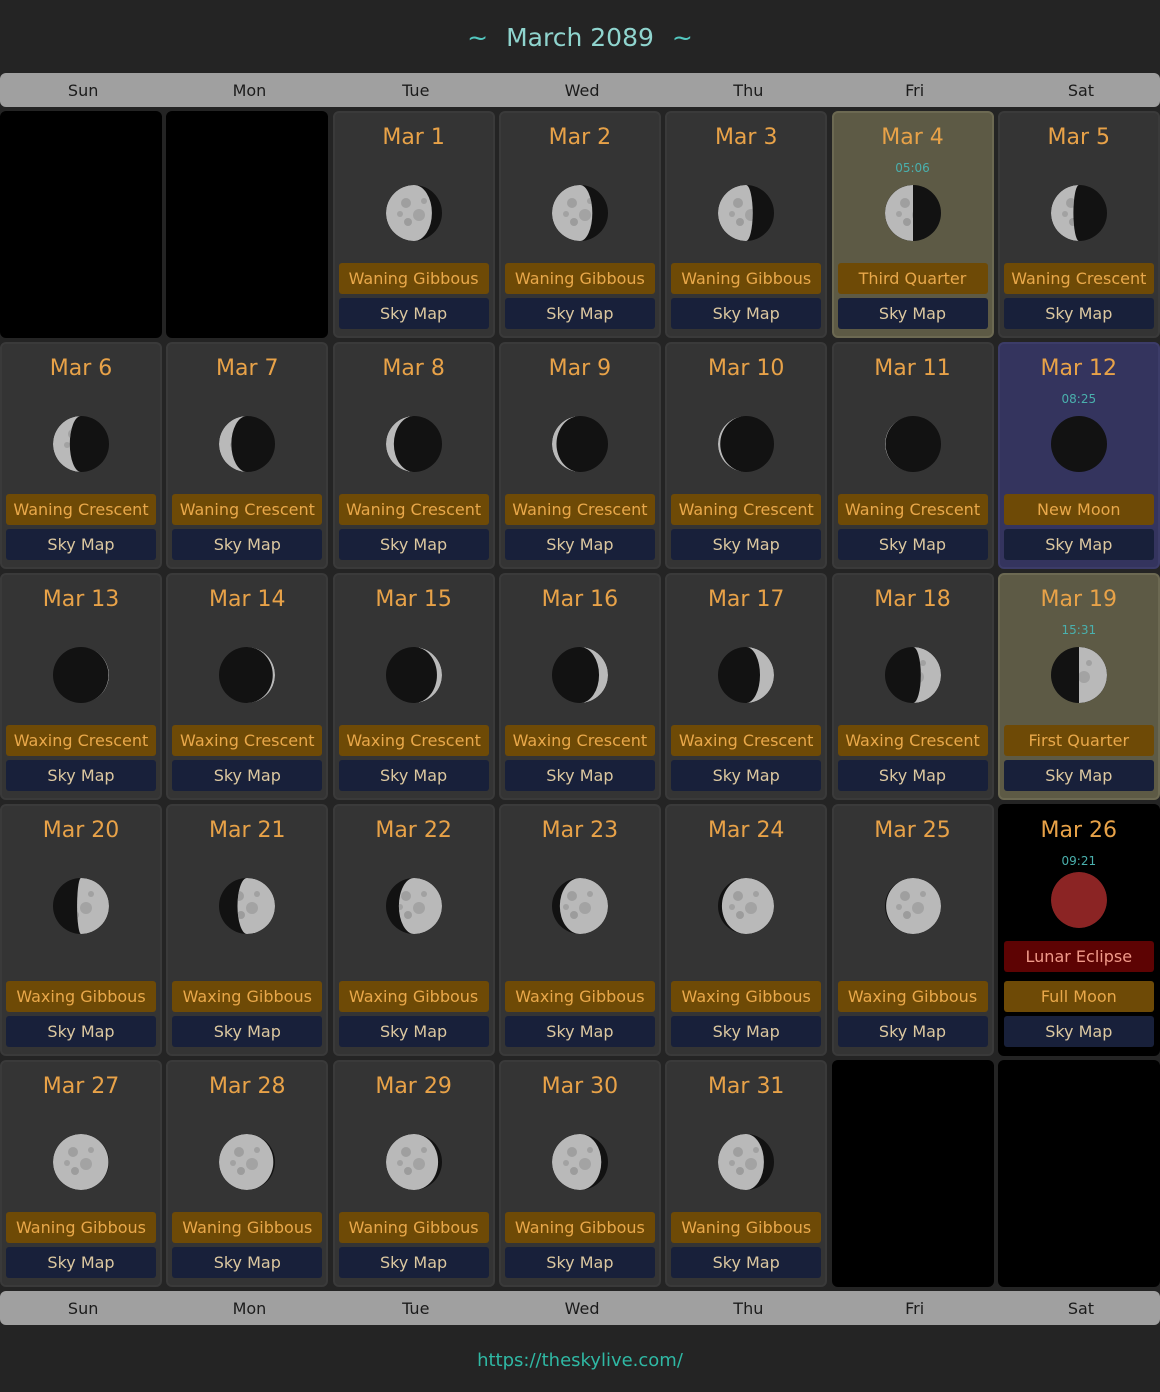 The image size is (1160, 1392). I want to click on day-date: Mar 17, so click(746, 599).